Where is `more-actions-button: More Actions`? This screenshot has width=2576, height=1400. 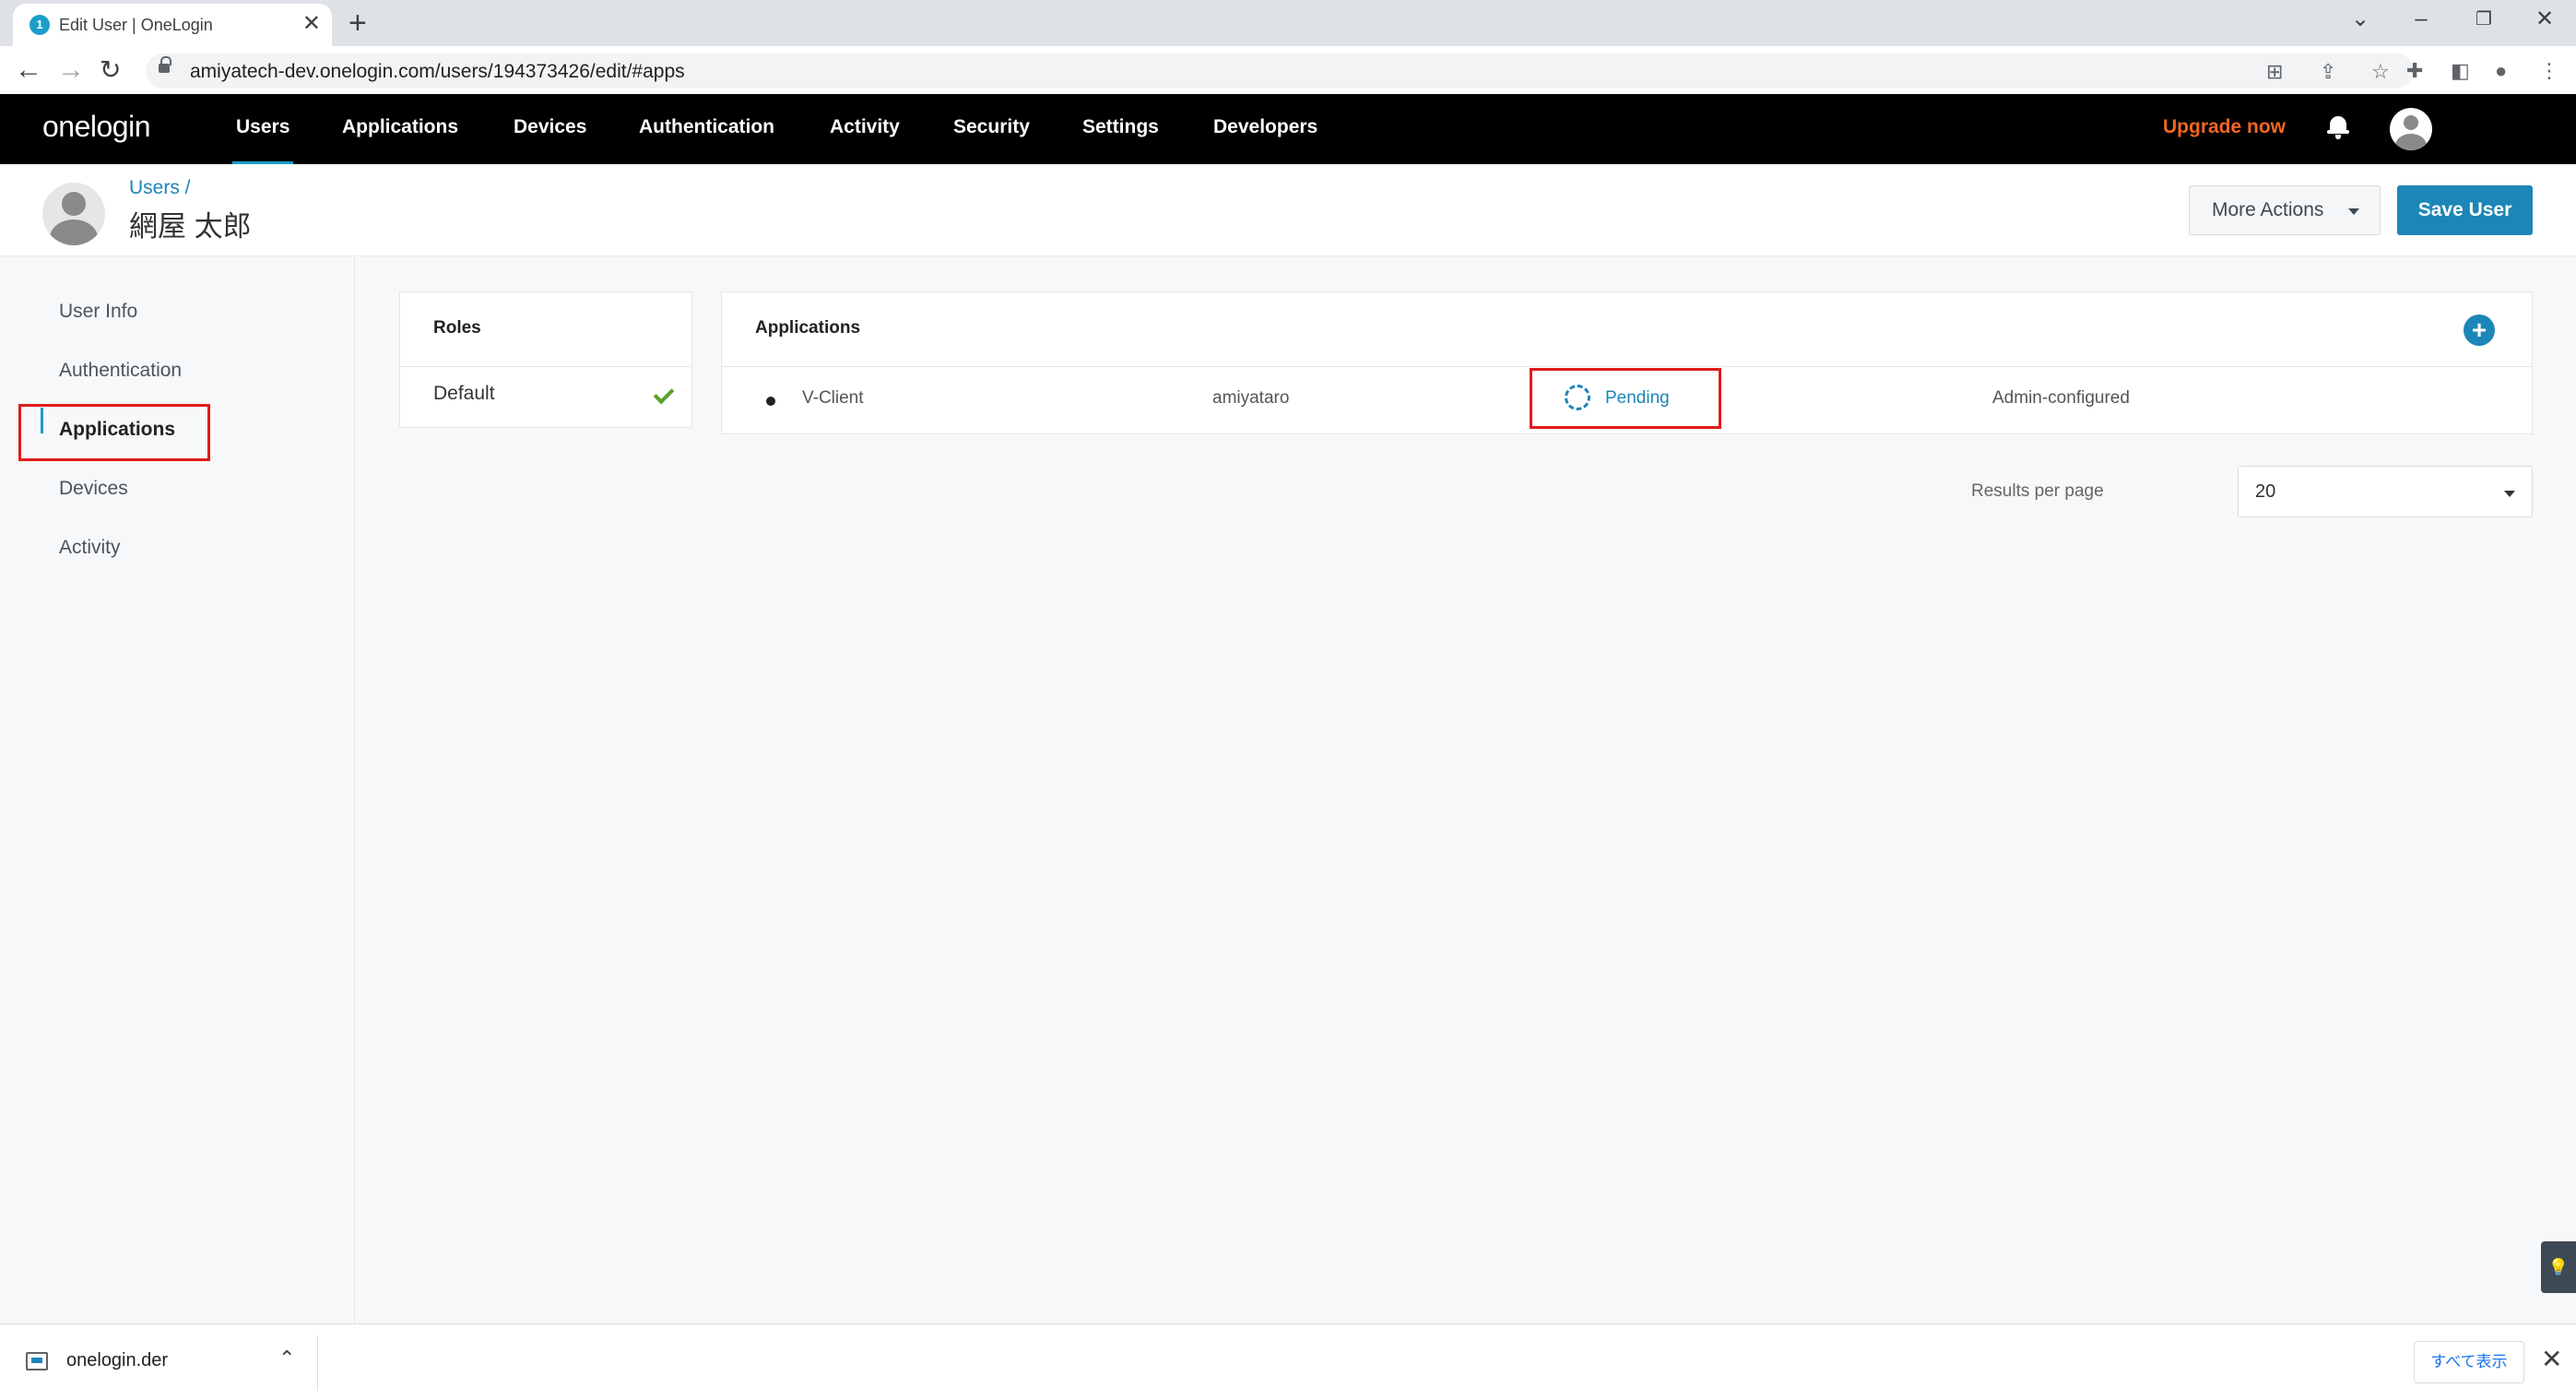 more-actions-button: More Actions is located at coordinates (2285, 210).